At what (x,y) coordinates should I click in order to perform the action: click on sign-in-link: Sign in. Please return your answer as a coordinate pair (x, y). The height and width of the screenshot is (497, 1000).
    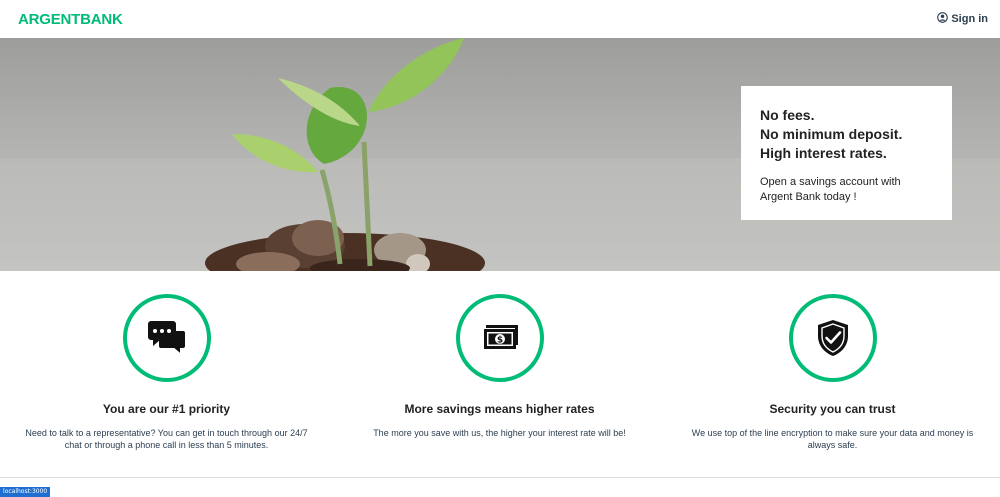
    Looking at the image, I should click on (962, 19).